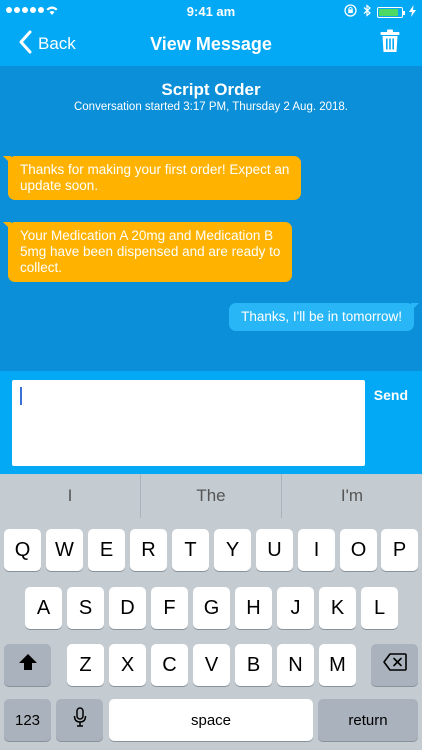  Describe the element at coordinates (106, 550) in the screenshot. I see `key-e: E` at that location.